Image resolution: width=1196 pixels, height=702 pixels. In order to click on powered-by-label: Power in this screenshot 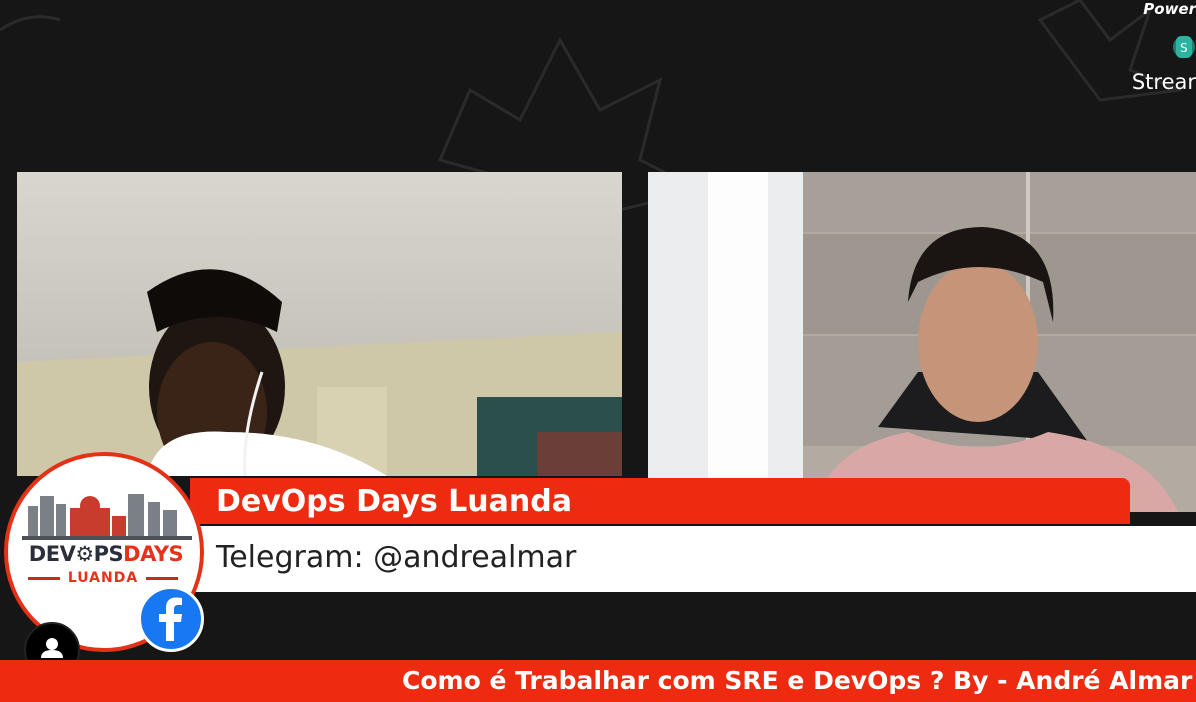, I will do `click(1169, 9)`.